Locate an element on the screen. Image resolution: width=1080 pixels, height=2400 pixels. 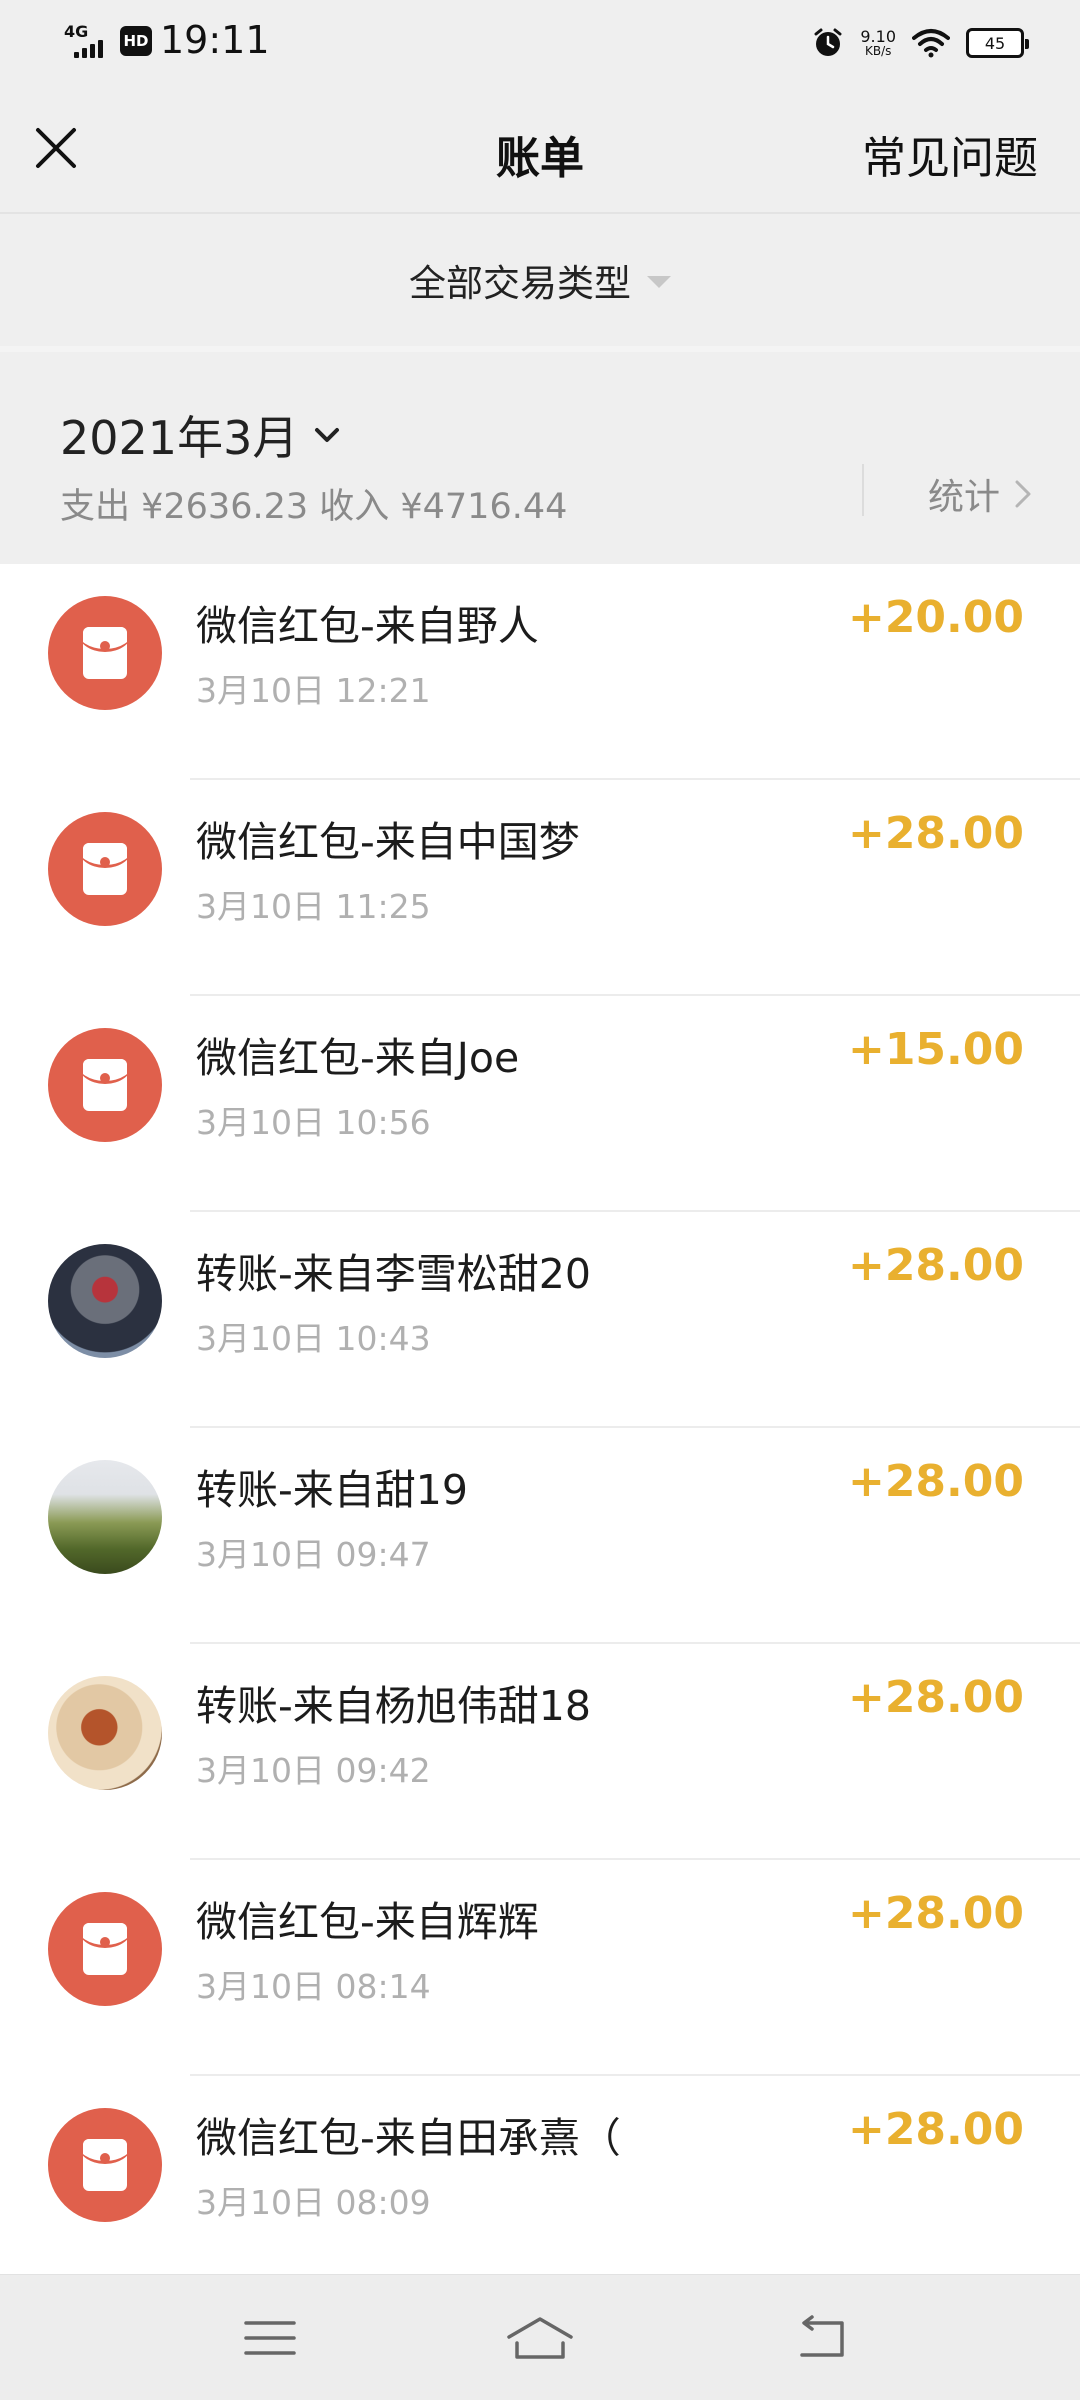
network-type: 4G is located at coordinates (76, 31).